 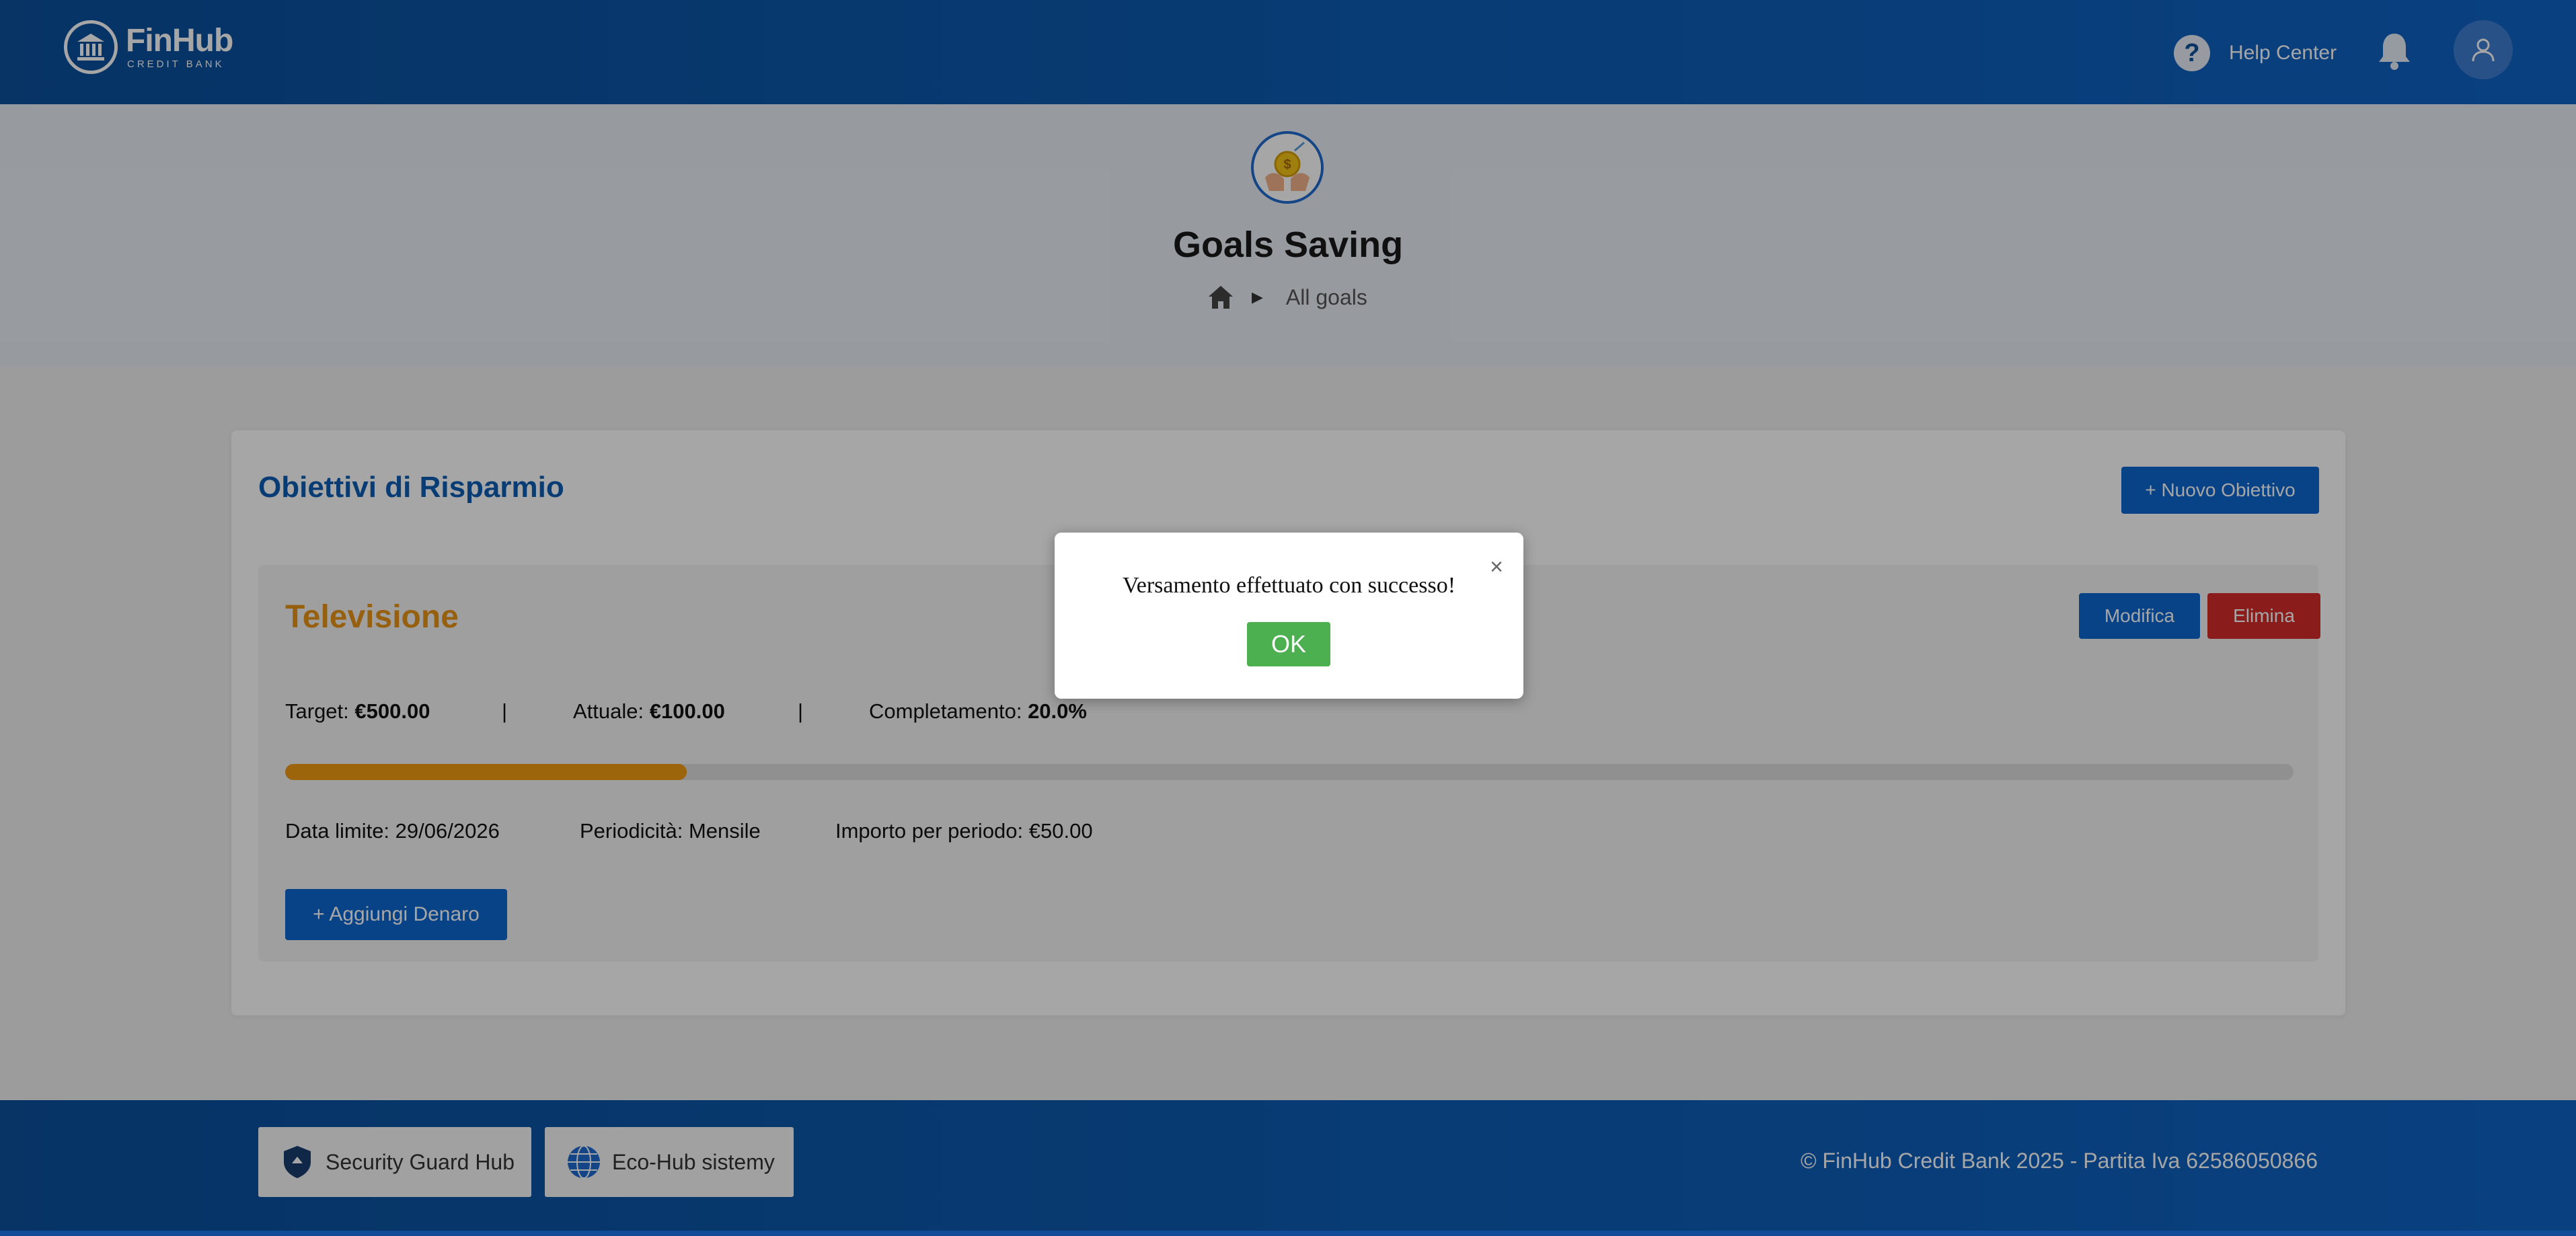 I want to click on ok-button: OK, so click(x=1288, y=644).